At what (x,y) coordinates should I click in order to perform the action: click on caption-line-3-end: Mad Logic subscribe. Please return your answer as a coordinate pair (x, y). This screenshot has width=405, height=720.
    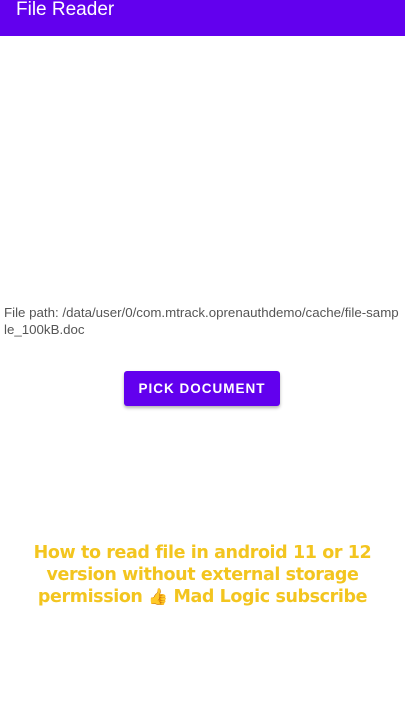
    Looking at the image, I should click on (270, 597).